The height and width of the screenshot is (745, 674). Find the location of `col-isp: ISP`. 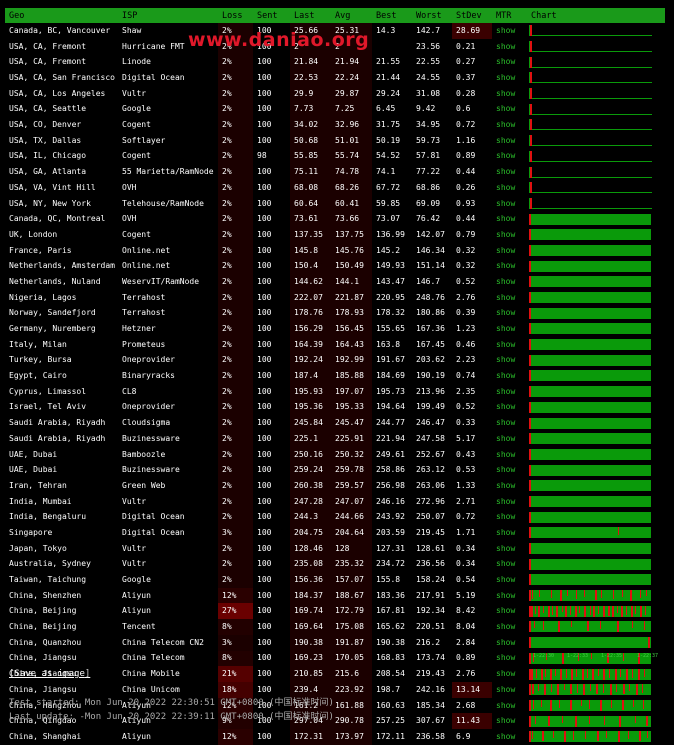

col-isp: ISP is located at coordinates (168, 15).